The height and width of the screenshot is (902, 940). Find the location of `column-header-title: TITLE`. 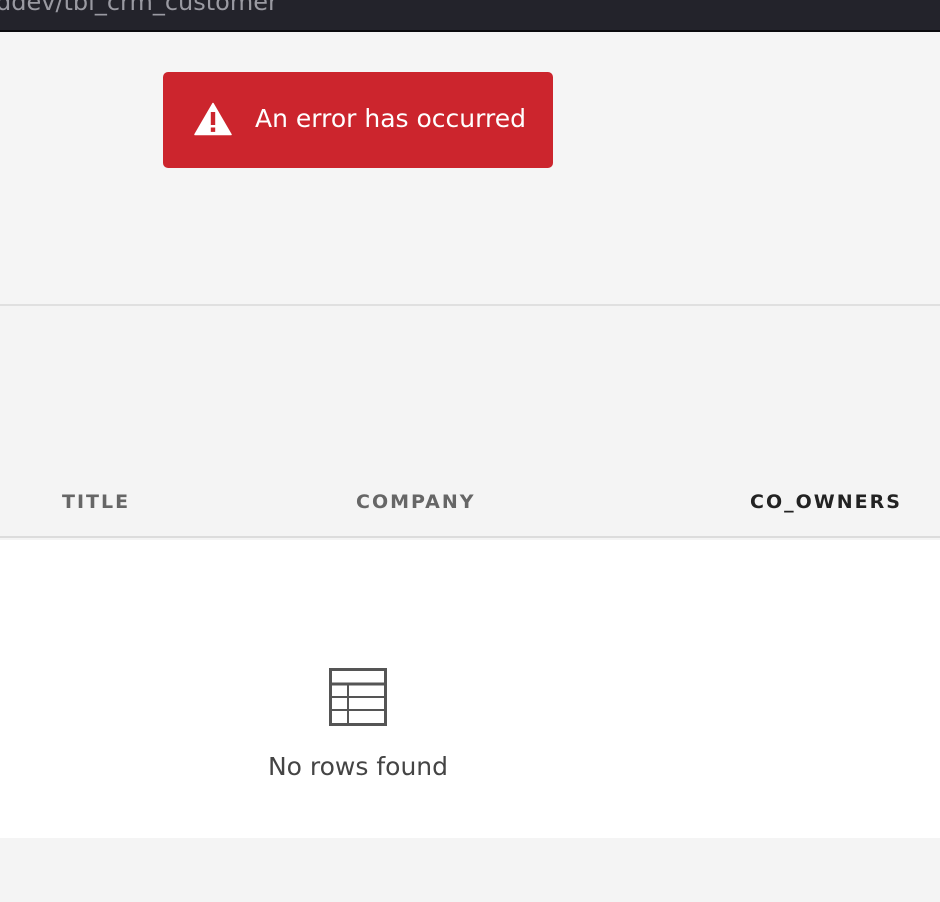

column-header-title: TITLE is located at coordinates (96, 502).